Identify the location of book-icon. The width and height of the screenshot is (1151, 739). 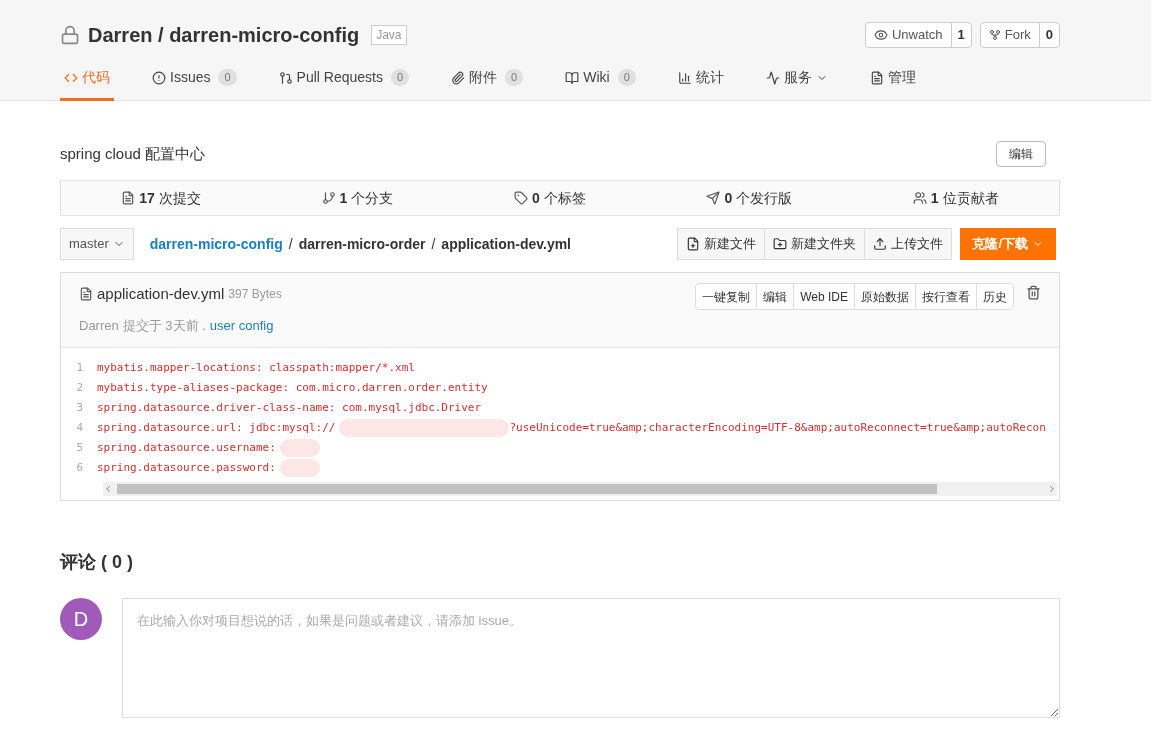
(572, 77).